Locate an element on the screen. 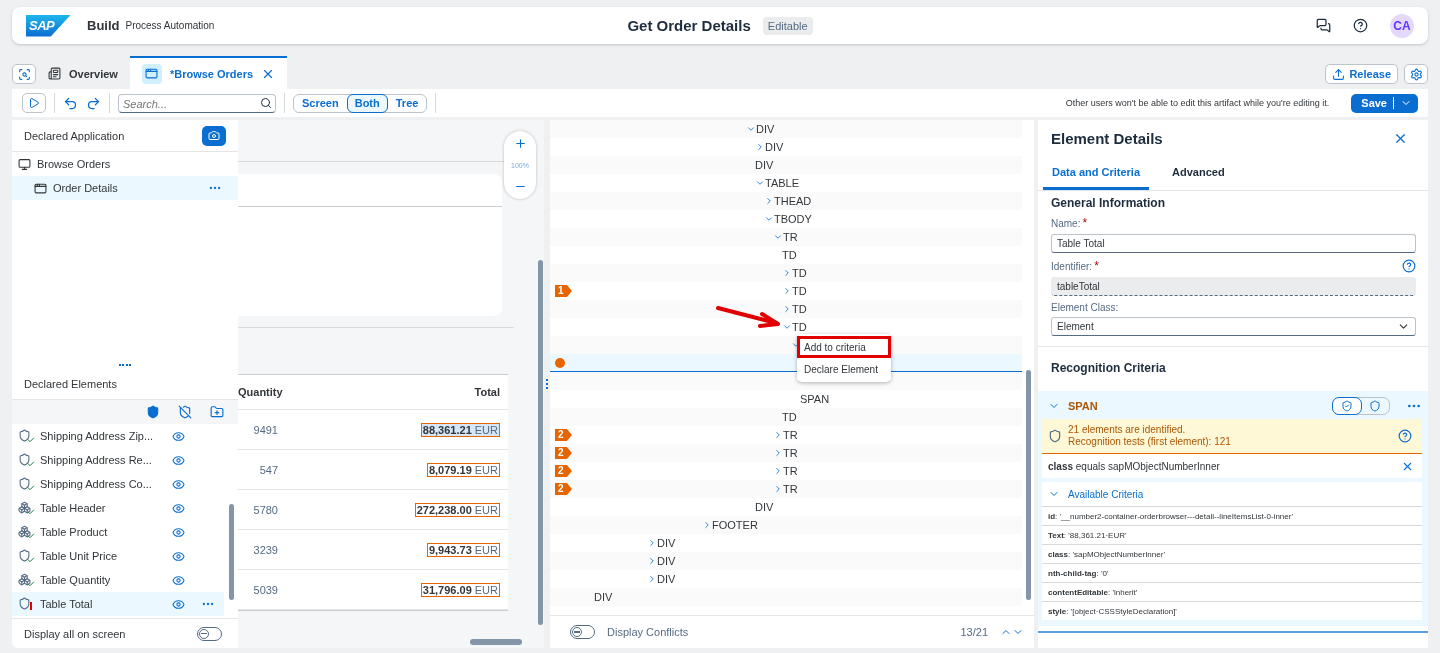  criterion-text: nth-child-tag: '0' is located at coordinates (1078, 573).